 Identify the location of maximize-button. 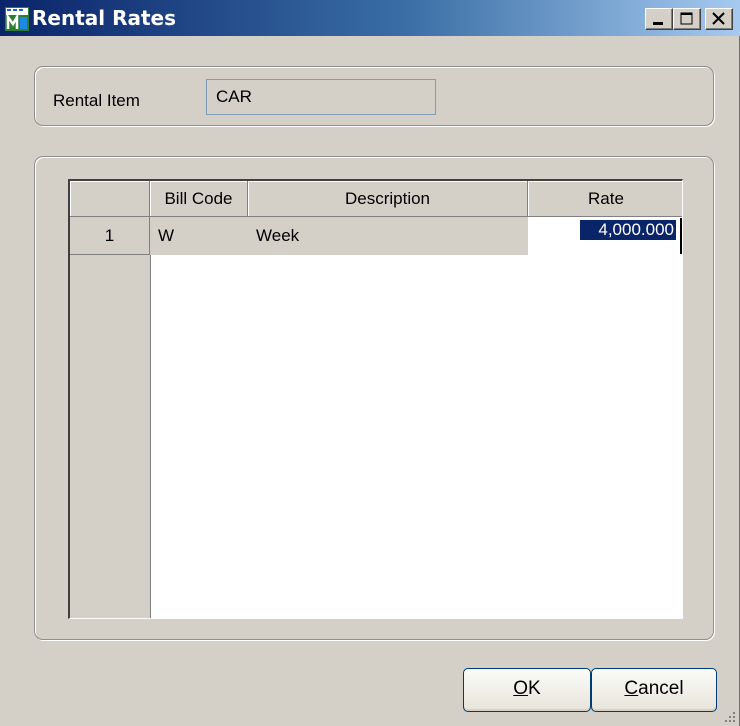
(687, 19).